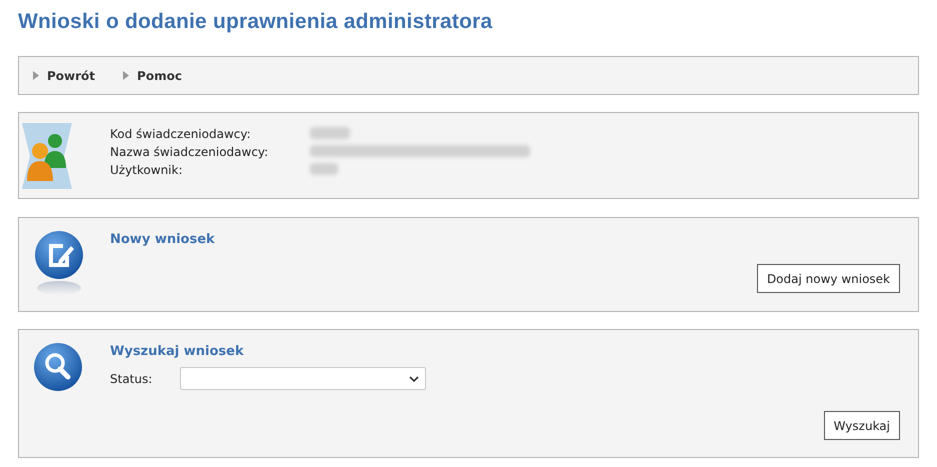 The image size is (937, 467). Describe the element at coordinates (47, 156) in the screenshot. I see `users-icon` at that location.